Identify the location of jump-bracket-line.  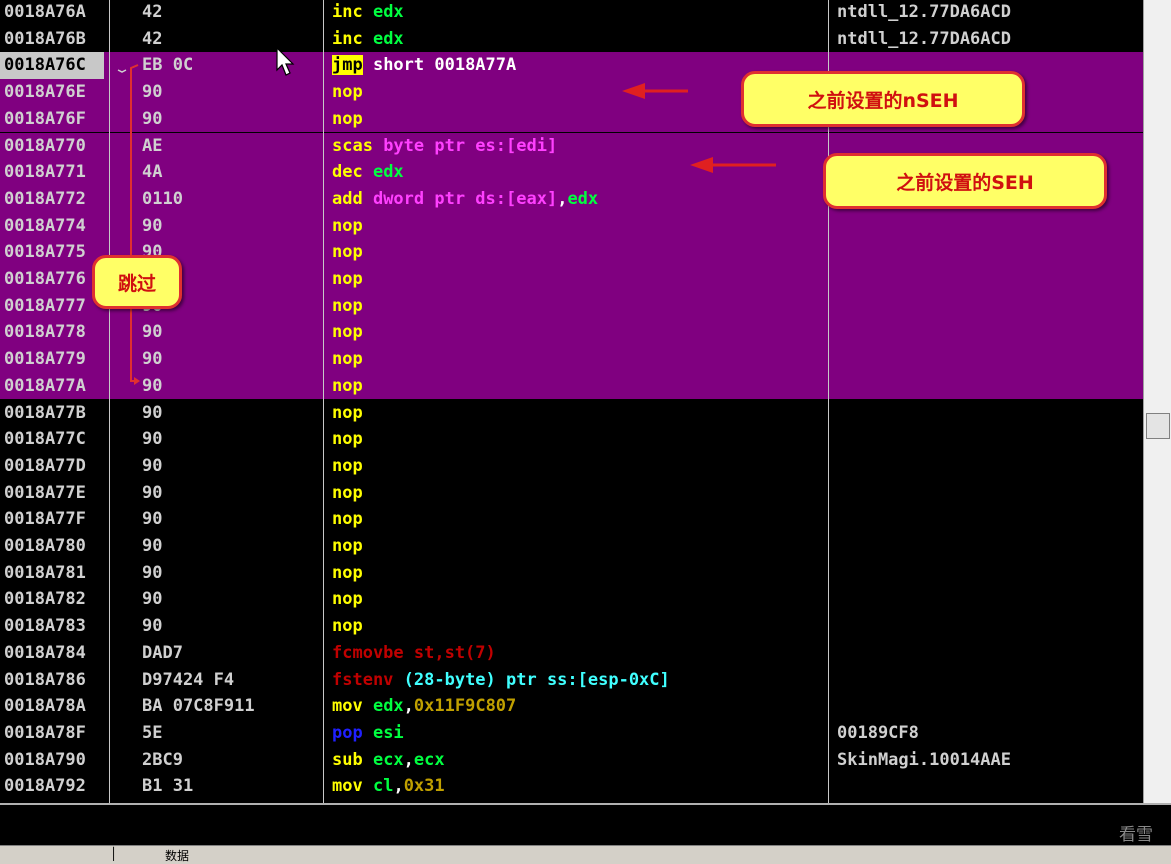
(134, 223).